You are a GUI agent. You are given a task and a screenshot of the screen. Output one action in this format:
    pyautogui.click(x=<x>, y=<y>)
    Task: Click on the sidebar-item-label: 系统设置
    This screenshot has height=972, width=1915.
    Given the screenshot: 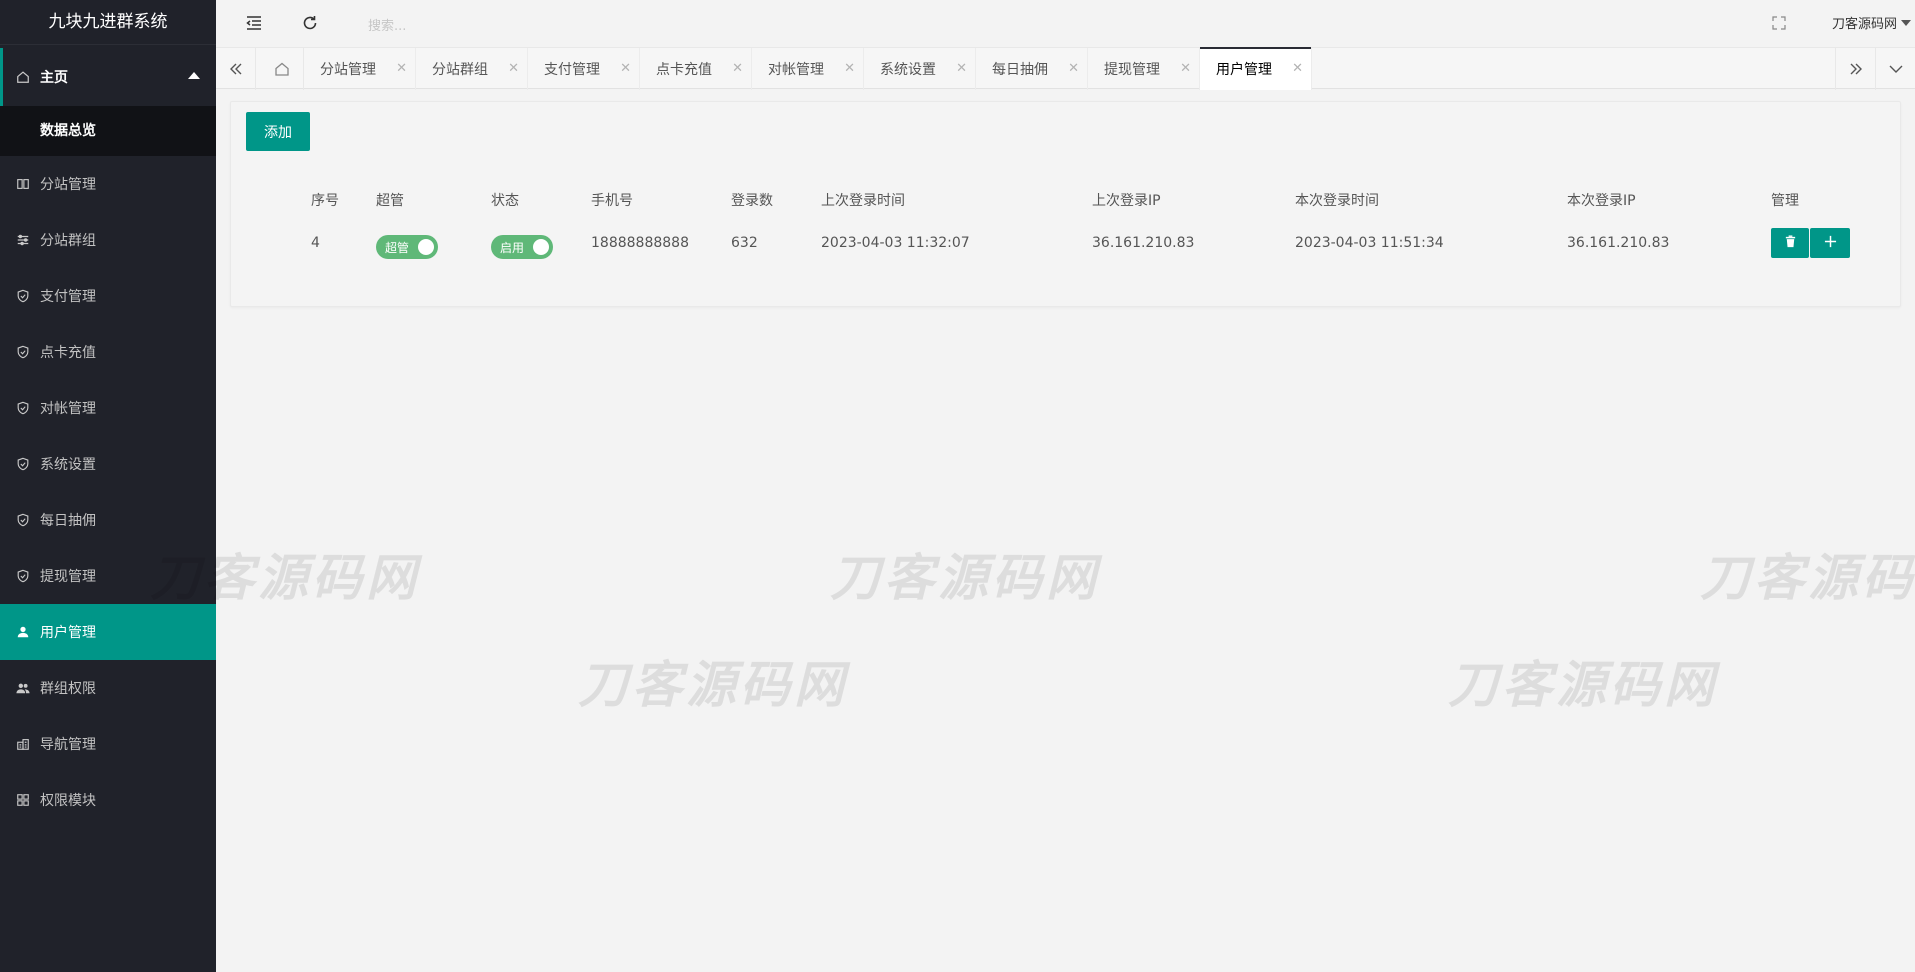 What is the action you would take?
    pyautogui.click(x=68, y=465)
    